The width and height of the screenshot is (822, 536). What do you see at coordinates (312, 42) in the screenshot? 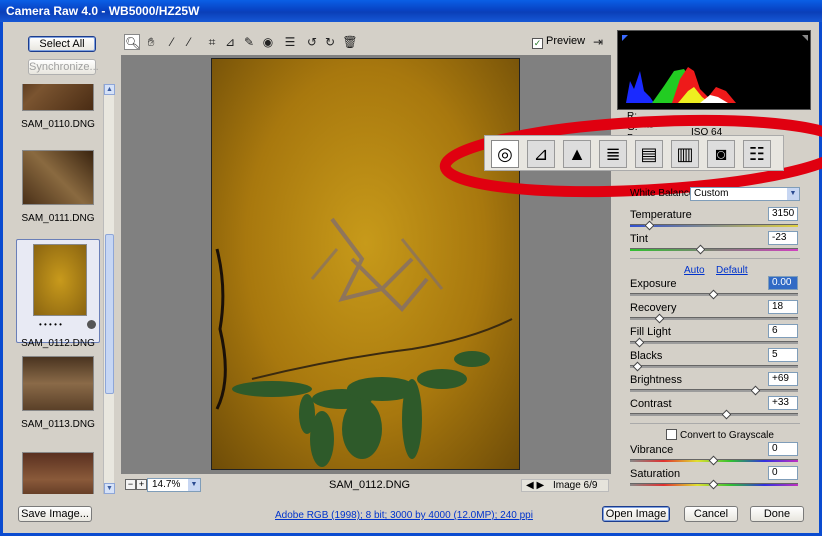
I see `rotate-left-icon: ↺` at bounding box center [312, 42].